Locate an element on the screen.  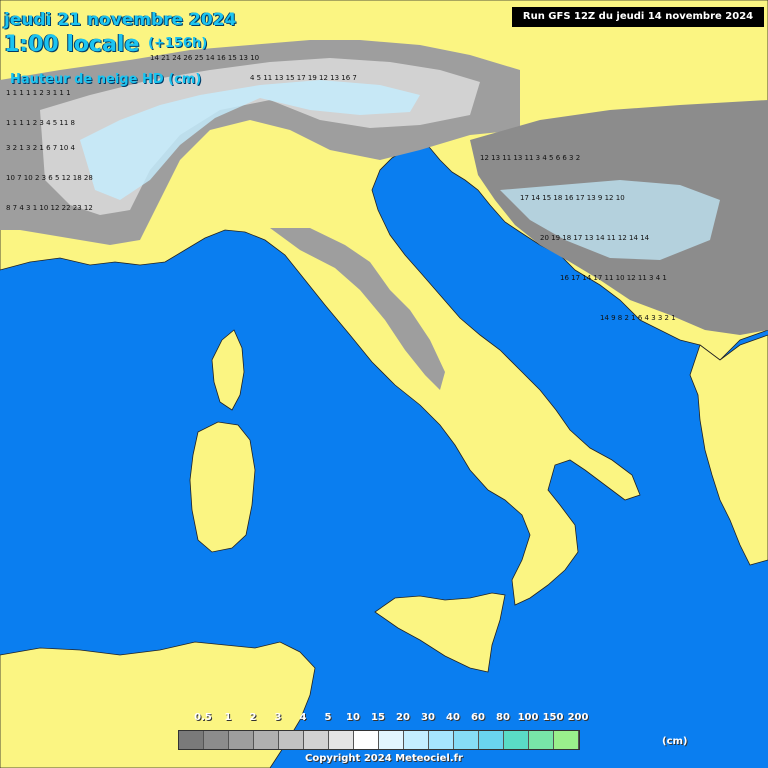
legend-label: 5 is located at coordinates (328, 717).